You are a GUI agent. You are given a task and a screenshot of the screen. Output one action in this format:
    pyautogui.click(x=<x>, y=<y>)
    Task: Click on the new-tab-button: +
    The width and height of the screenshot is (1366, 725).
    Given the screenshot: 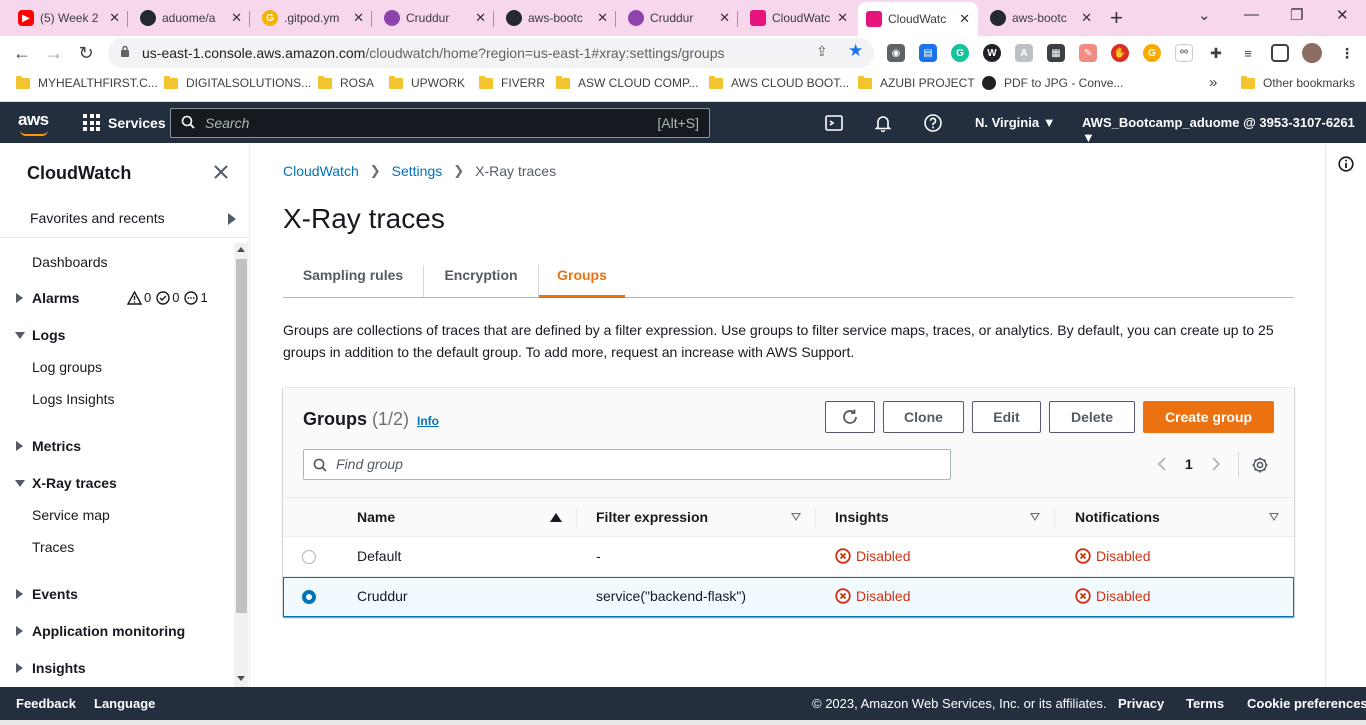 What is the action you would take?
    pyautogui.click(x=1116, y=18)
    